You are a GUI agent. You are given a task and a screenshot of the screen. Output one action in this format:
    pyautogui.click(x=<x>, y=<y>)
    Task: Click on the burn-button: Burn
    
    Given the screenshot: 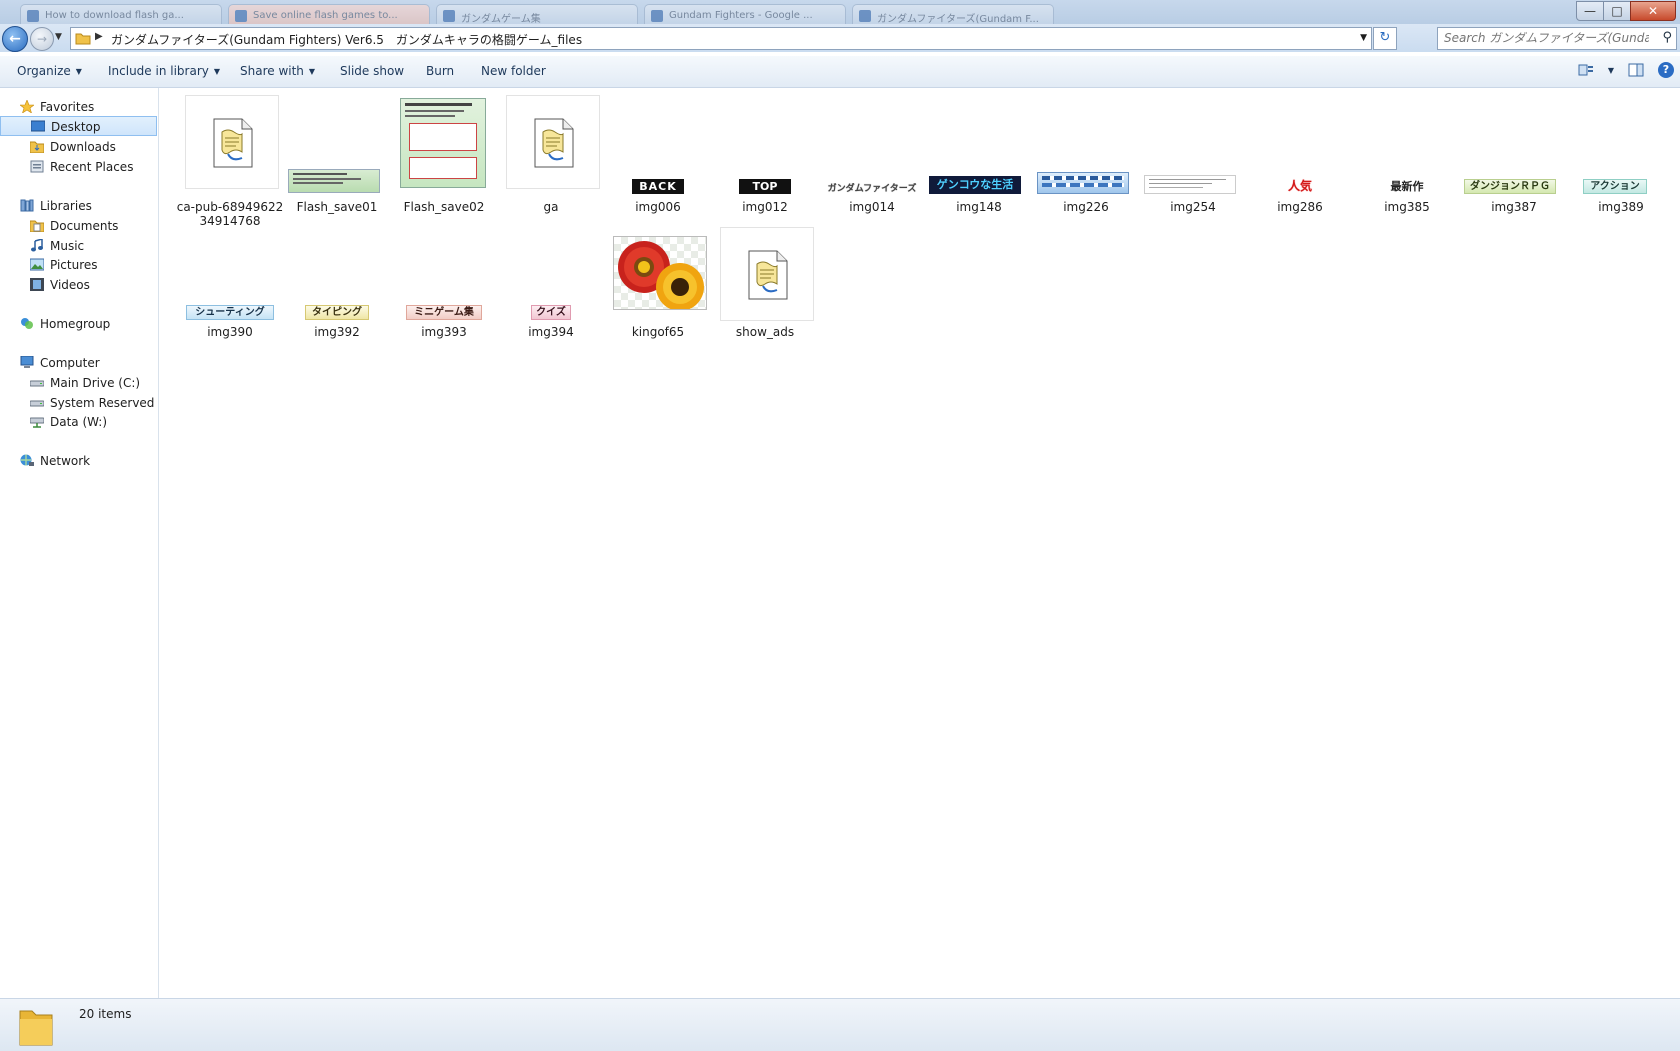 What is the action you would take?
    pyautogui.click(x=440, y=71)
    